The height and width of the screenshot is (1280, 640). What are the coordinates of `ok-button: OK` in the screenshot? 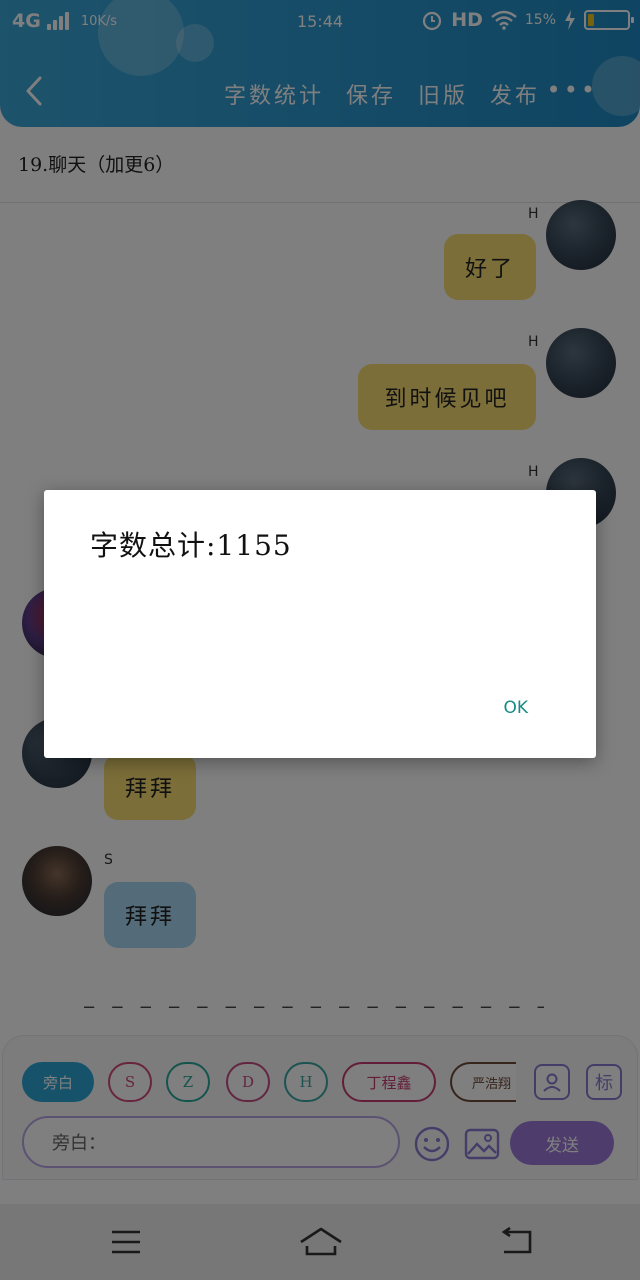 It's located at (515, 708).